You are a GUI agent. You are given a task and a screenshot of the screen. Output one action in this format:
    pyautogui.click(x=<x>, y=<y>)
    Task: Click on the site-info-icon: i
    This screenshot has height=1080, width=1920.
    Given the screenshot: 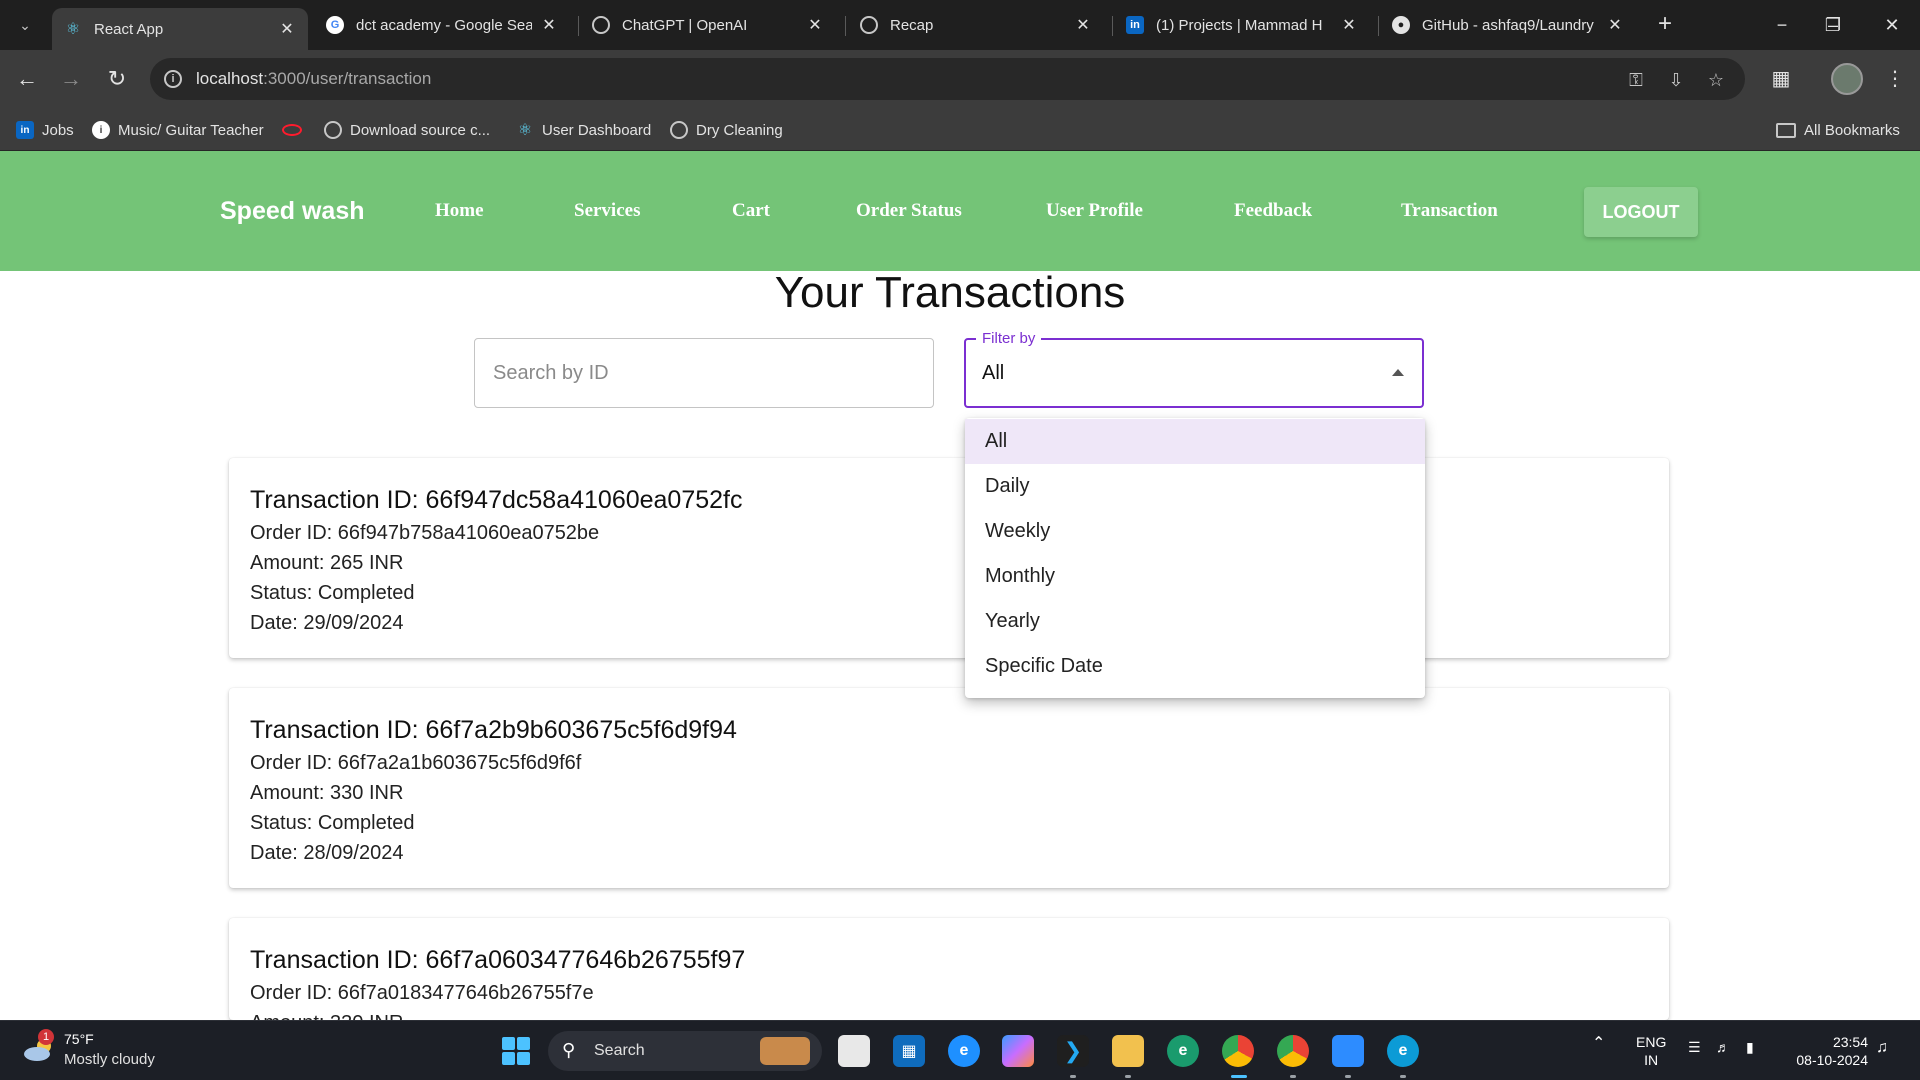 What is the action you would take?
    pyautogui.click(x=173, y=79)
    